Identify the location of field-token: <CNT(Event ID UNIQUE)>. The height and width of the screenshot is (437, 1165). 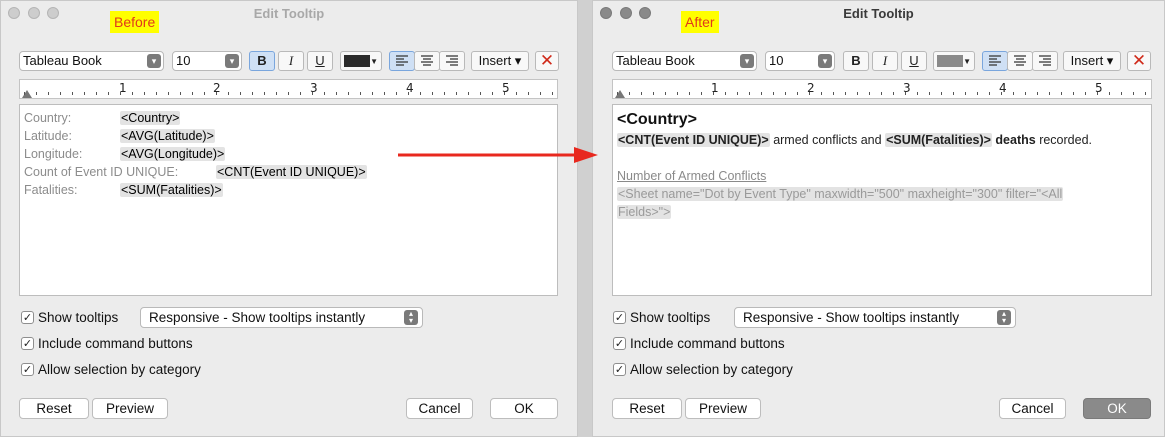
(693, 140).